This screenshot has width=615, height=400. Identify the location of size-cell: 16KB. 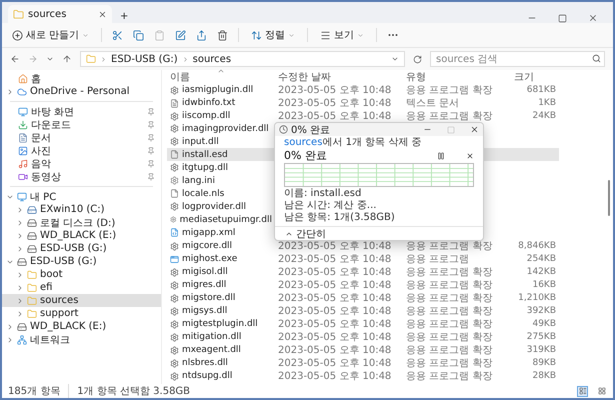
(544, 285).